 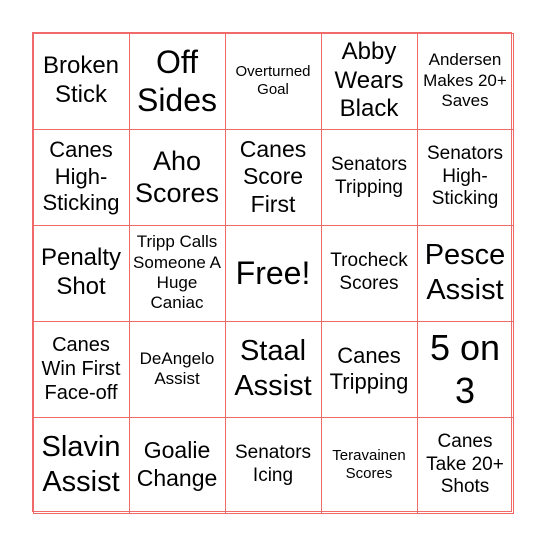 I want to click on bingo-cell: Trocheck Scores, so click(x=369, y=273).